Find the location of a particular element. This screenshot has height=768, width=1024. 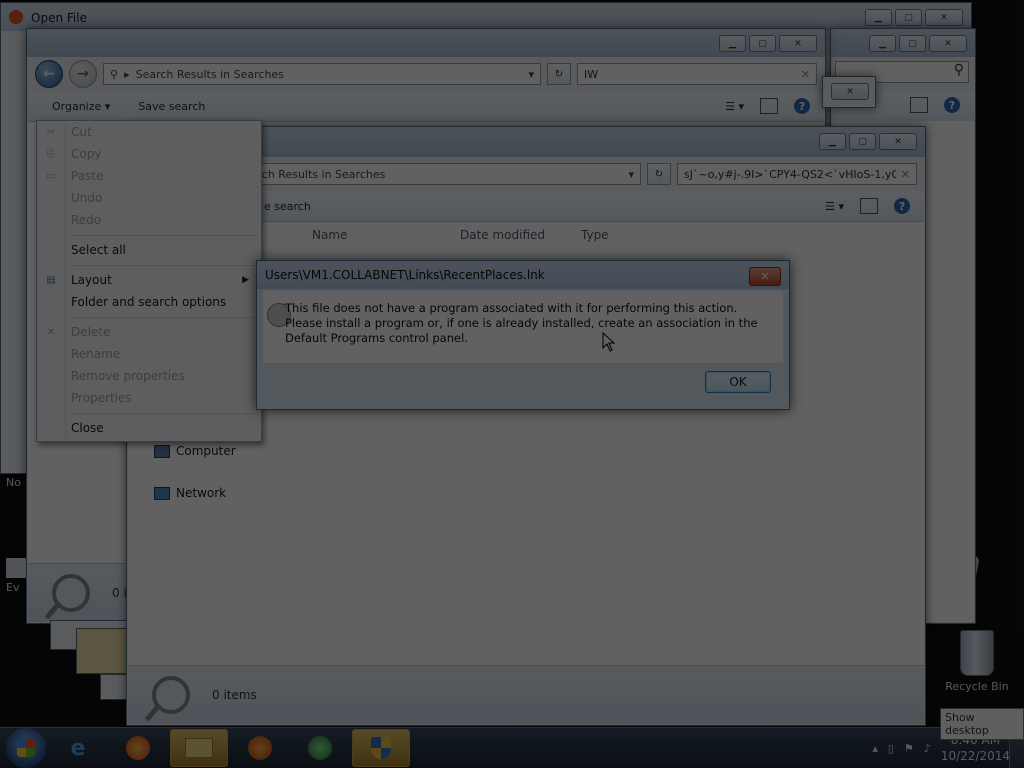

taskbar-media-player is located at coordinates (260, 748).